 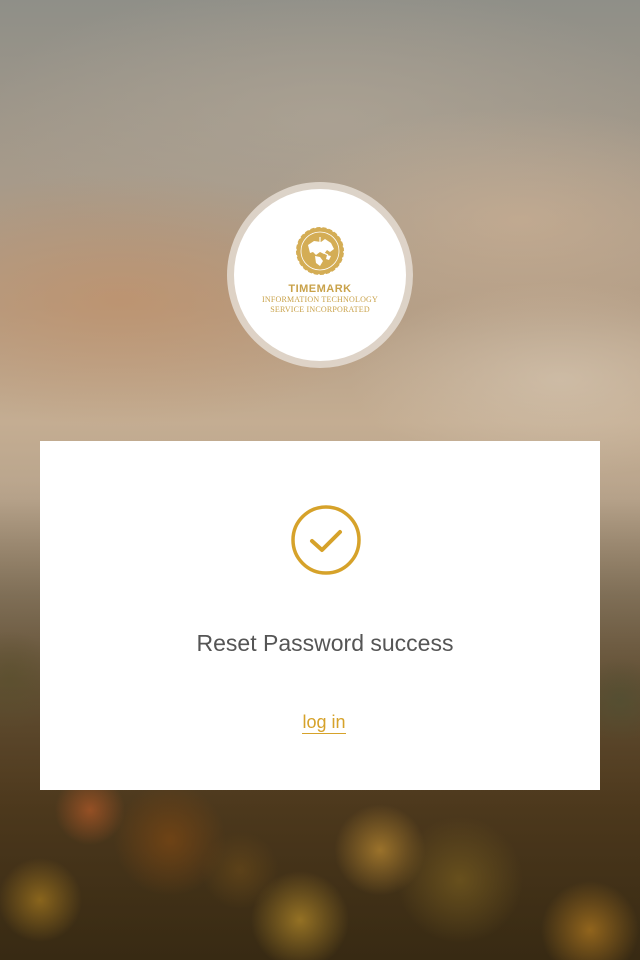 I want to click on login-link: log in, so click(x=324, y=723).